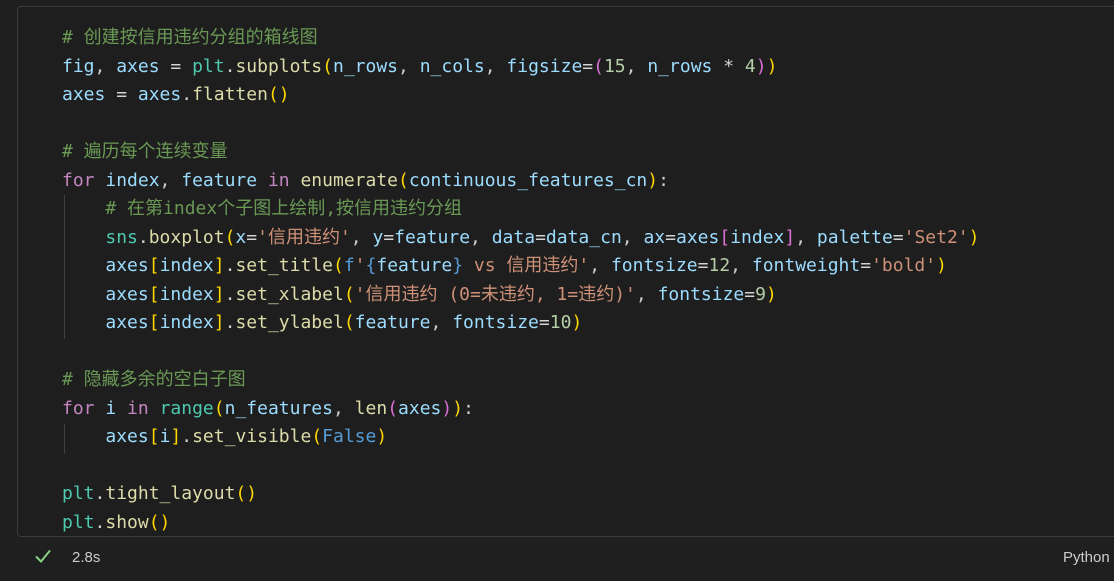 The image size is (1114, 581). I want to click on code-line: # 隐藏多余的空白子图, so click(521, 380).